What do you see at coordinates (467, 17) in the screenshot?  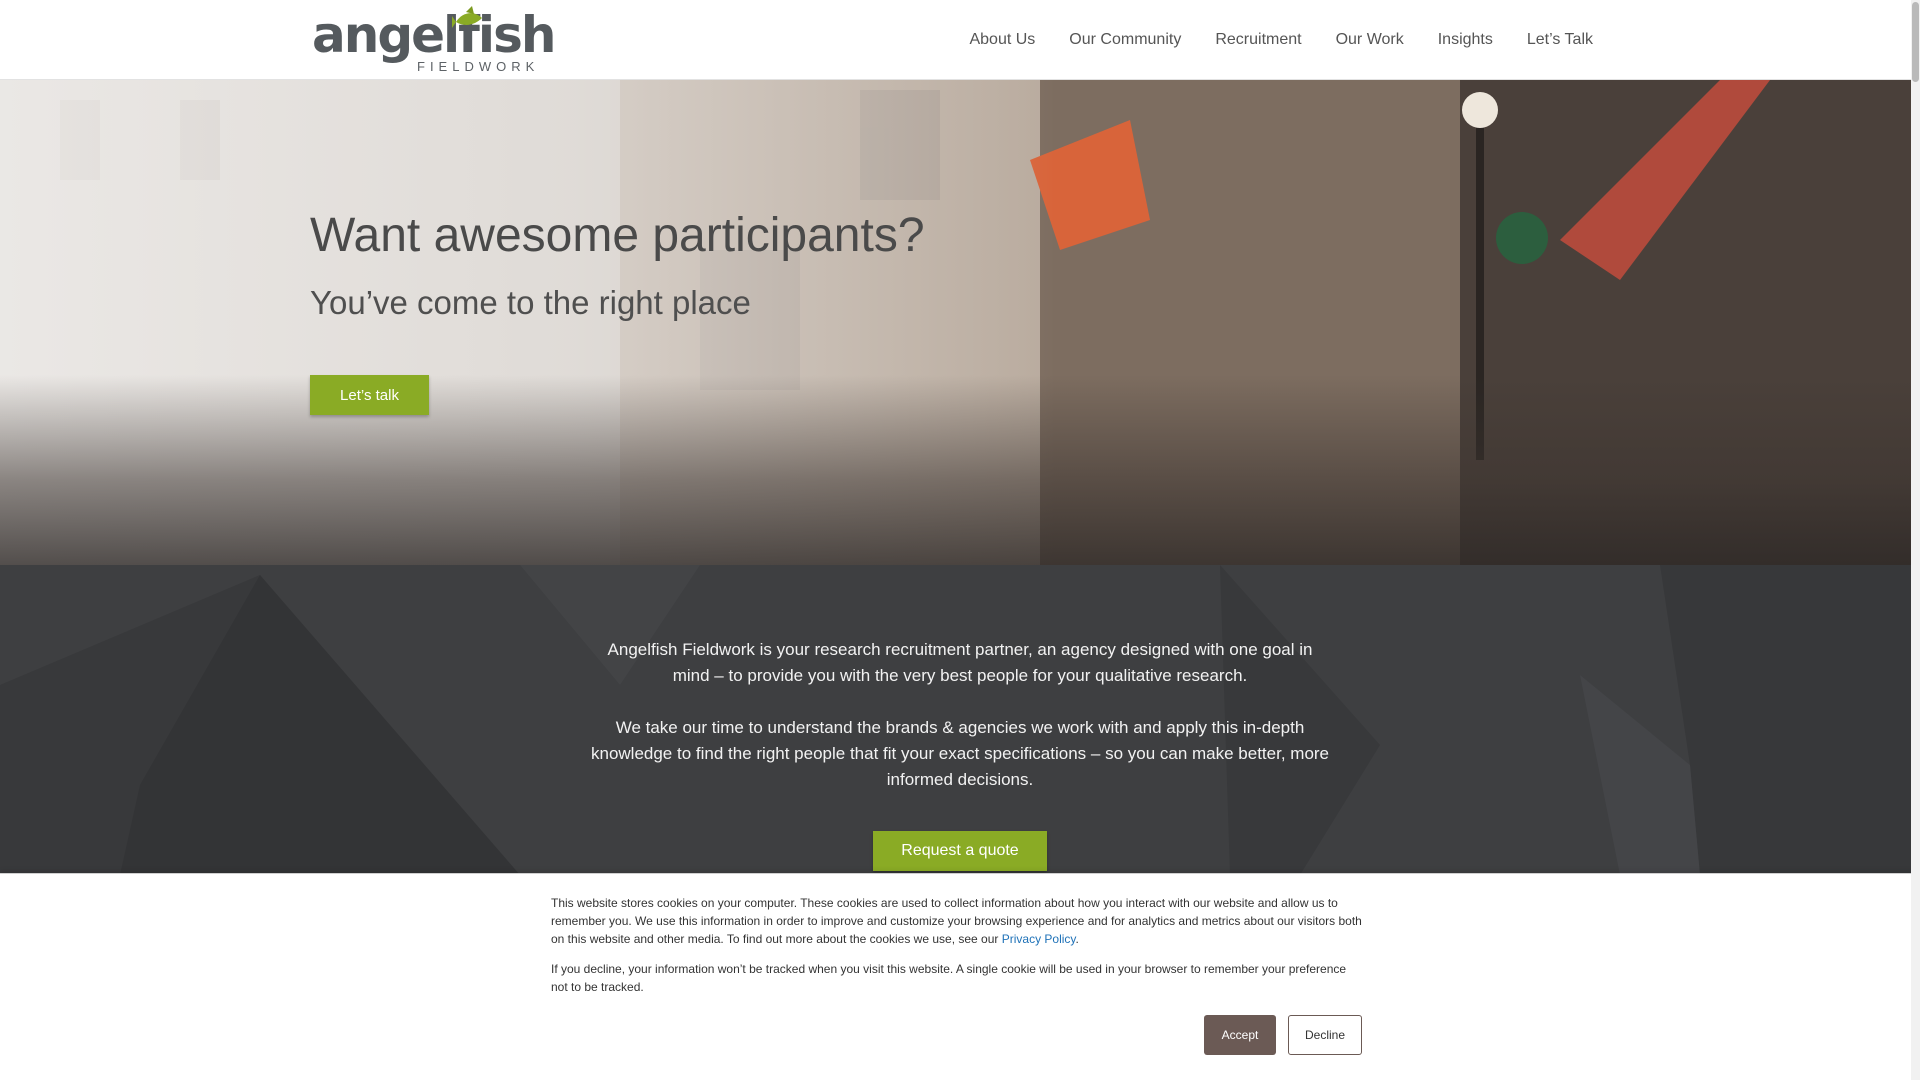 I see `angelfish-icon` at bounding box center [467, 17].